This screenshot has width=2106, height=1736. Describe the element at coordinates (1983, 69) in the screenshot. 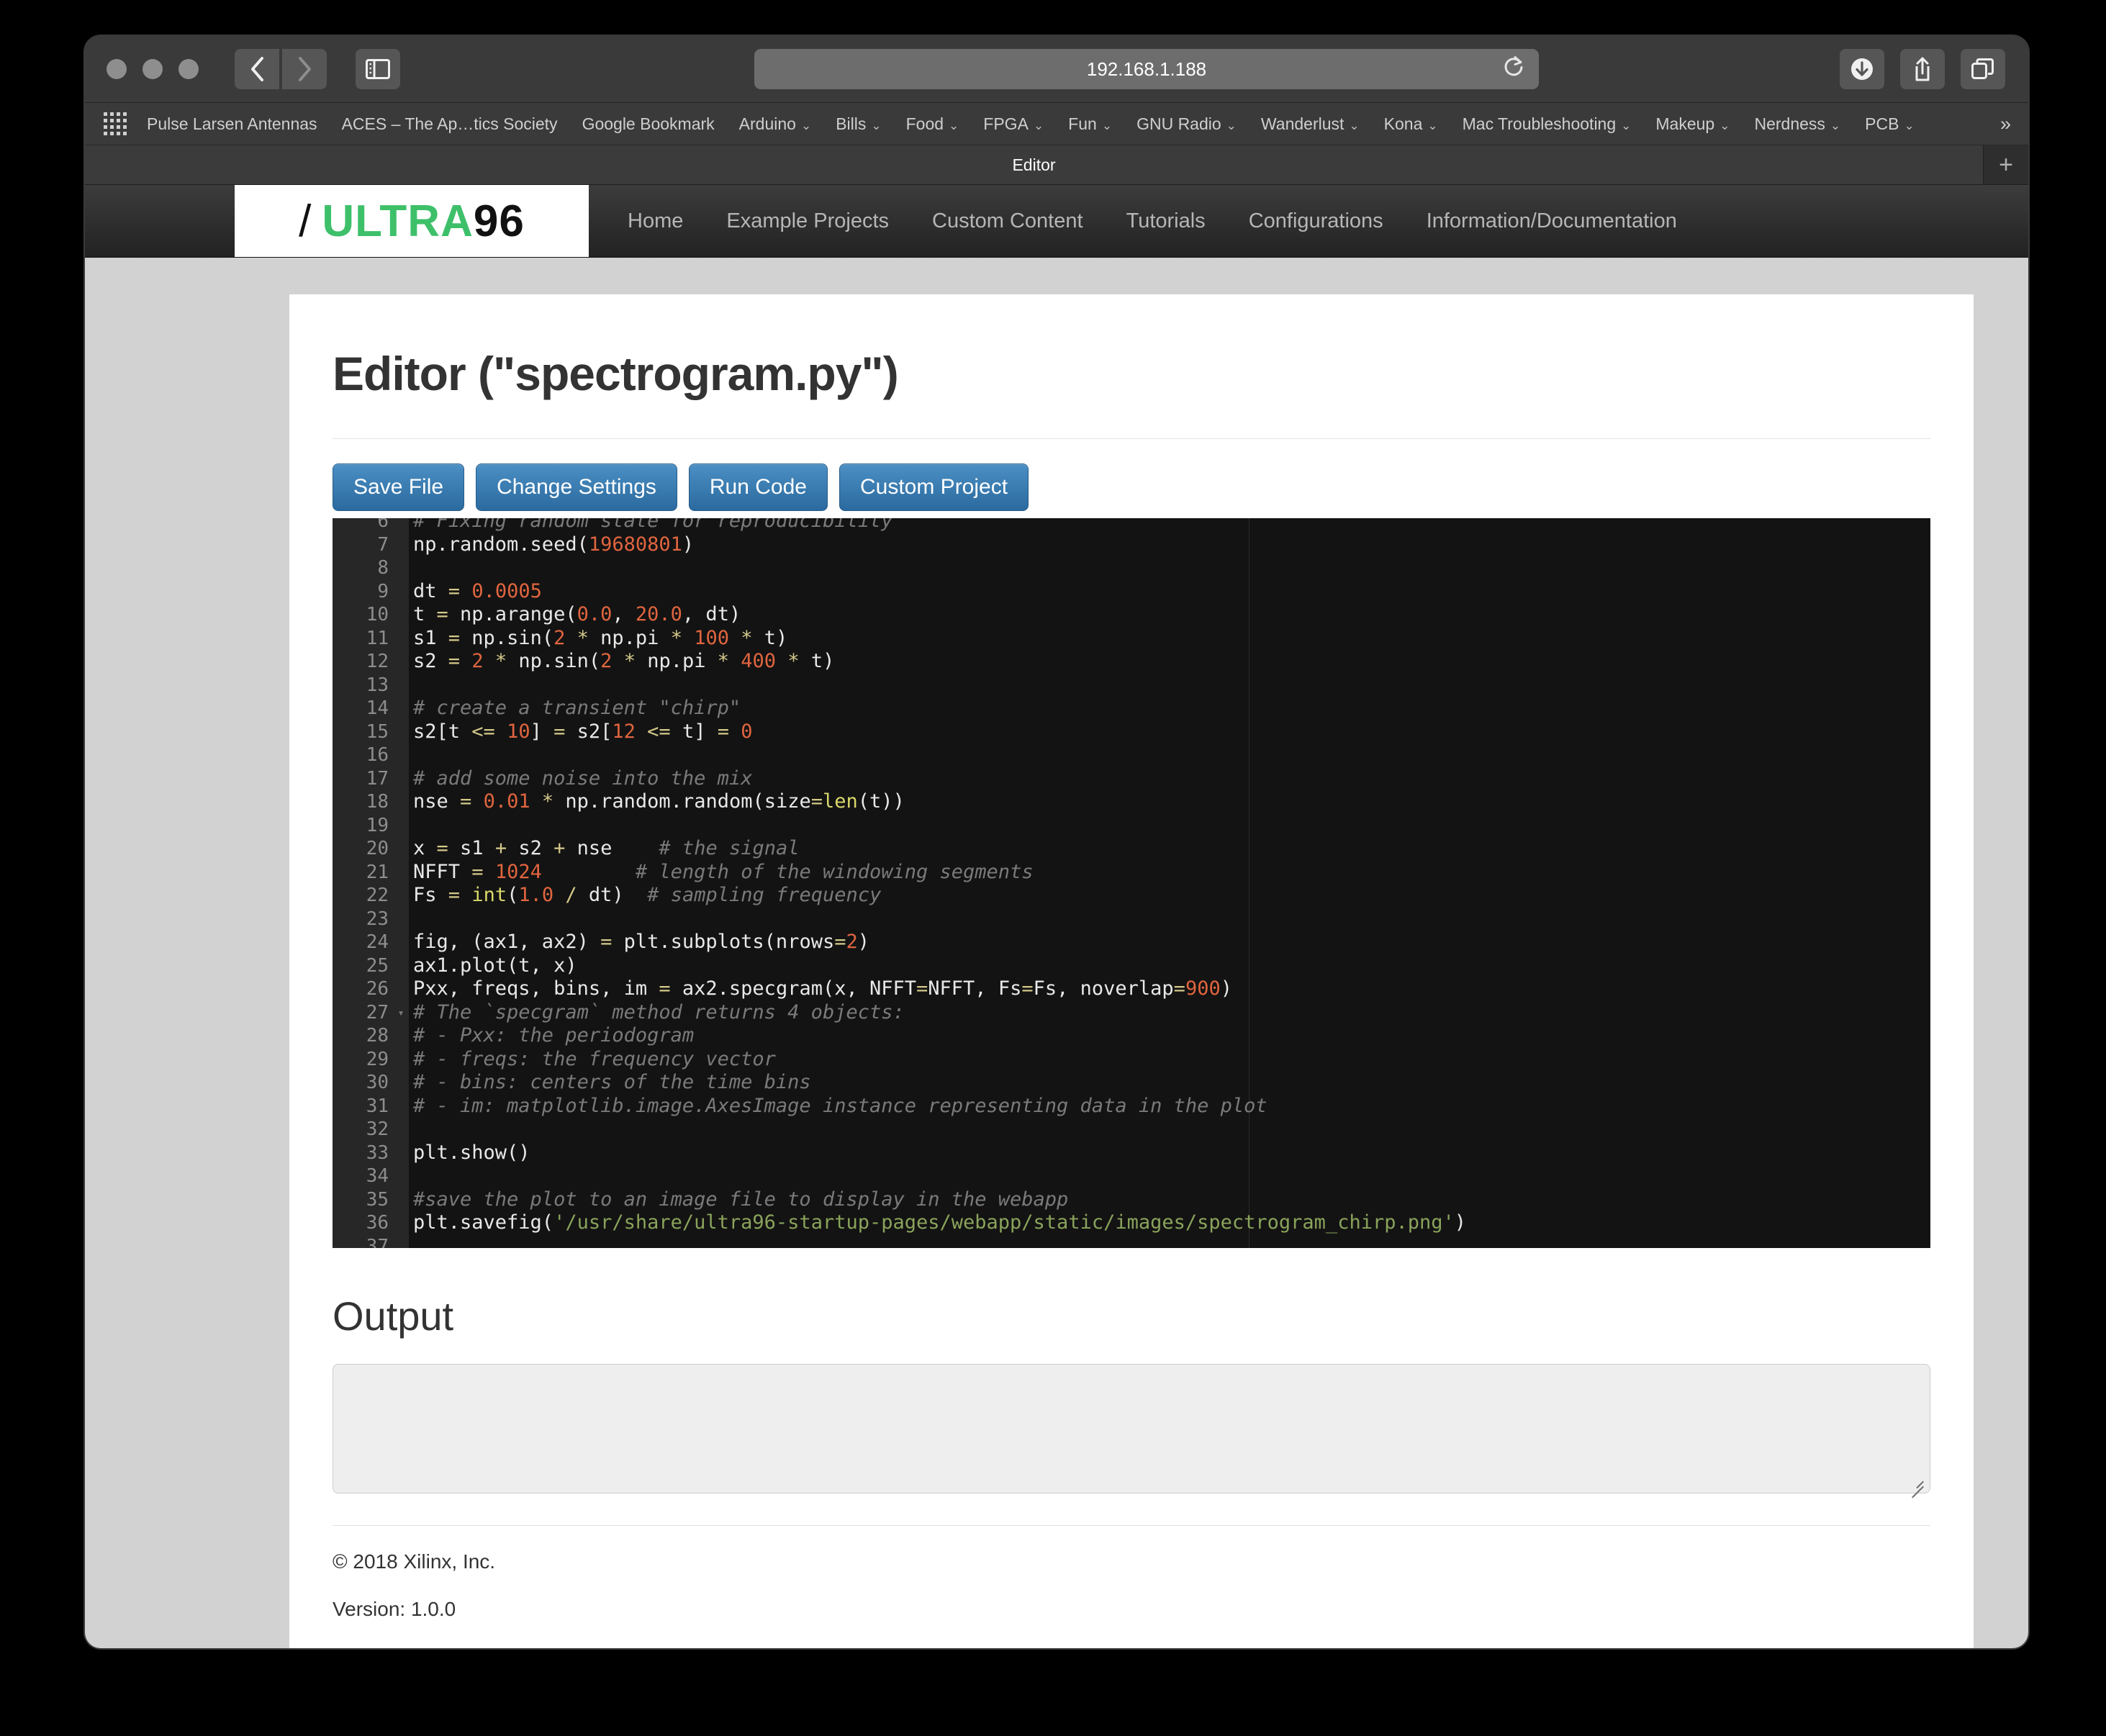

I see `tab-overview-button` at that location.